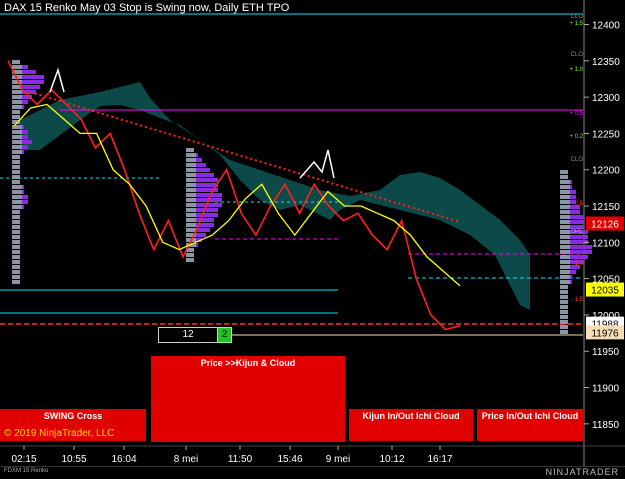 This screenshot has height=479, width=625. What do you see at coordinates (26, 471) in the screenshot?
I see `instrument-label: FDXM 15 Renko` at bounding box center [26, 471].